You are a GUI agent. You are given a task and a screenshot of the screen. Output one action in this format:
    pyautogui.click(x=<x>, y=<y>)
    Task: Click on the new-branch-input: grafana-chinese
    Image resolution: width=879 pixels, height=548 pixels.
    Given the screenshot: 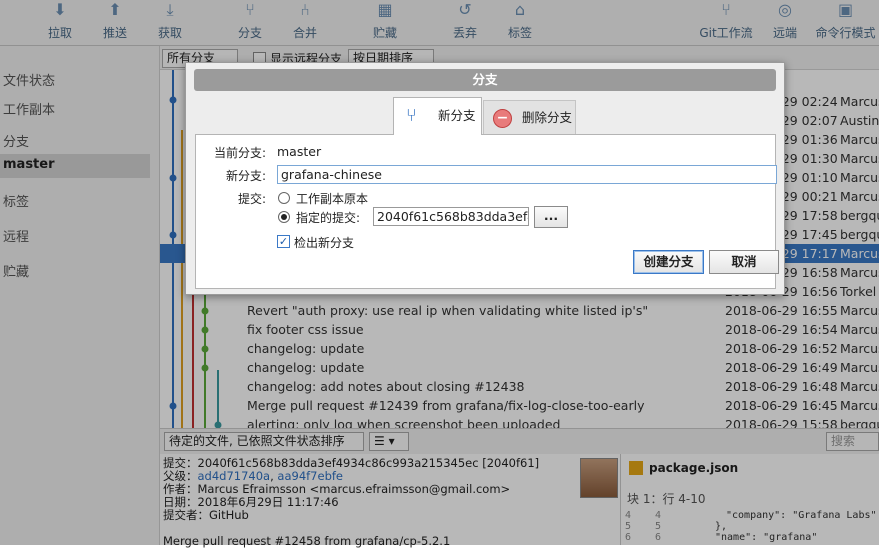 What is the action you would take?
    pyautogui.click(x=527, y=174)
    